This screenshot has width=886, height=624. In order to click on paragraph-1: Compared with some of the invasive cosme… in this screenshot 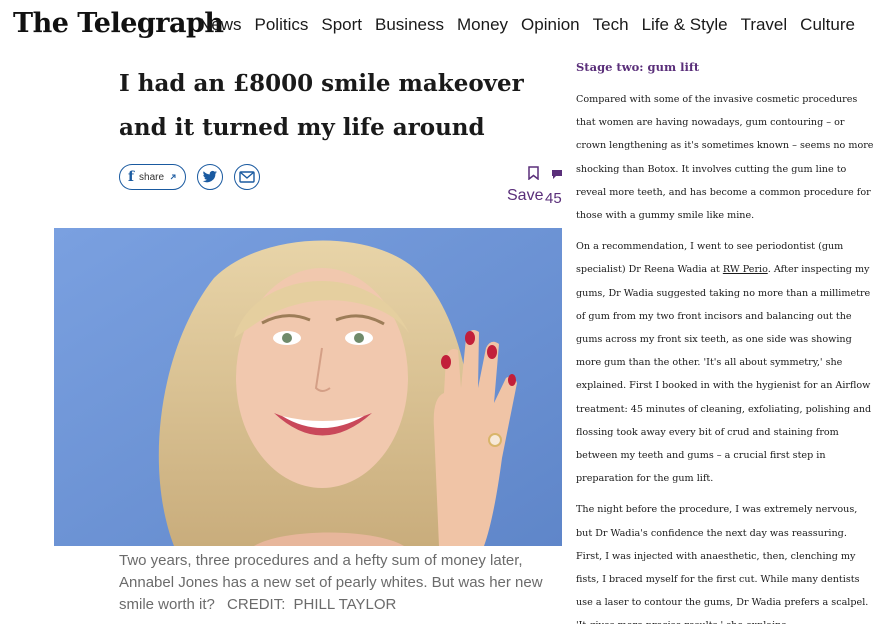, I will do `click(725, 158)`.